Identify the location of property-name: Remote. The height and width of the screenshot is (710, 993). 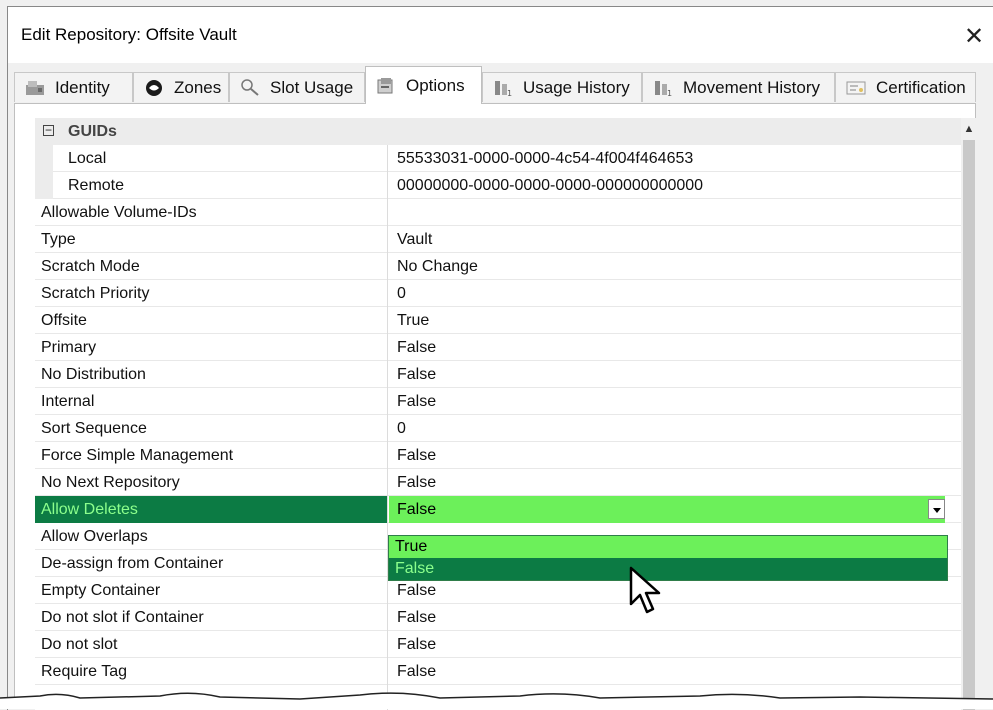
(211, 185).